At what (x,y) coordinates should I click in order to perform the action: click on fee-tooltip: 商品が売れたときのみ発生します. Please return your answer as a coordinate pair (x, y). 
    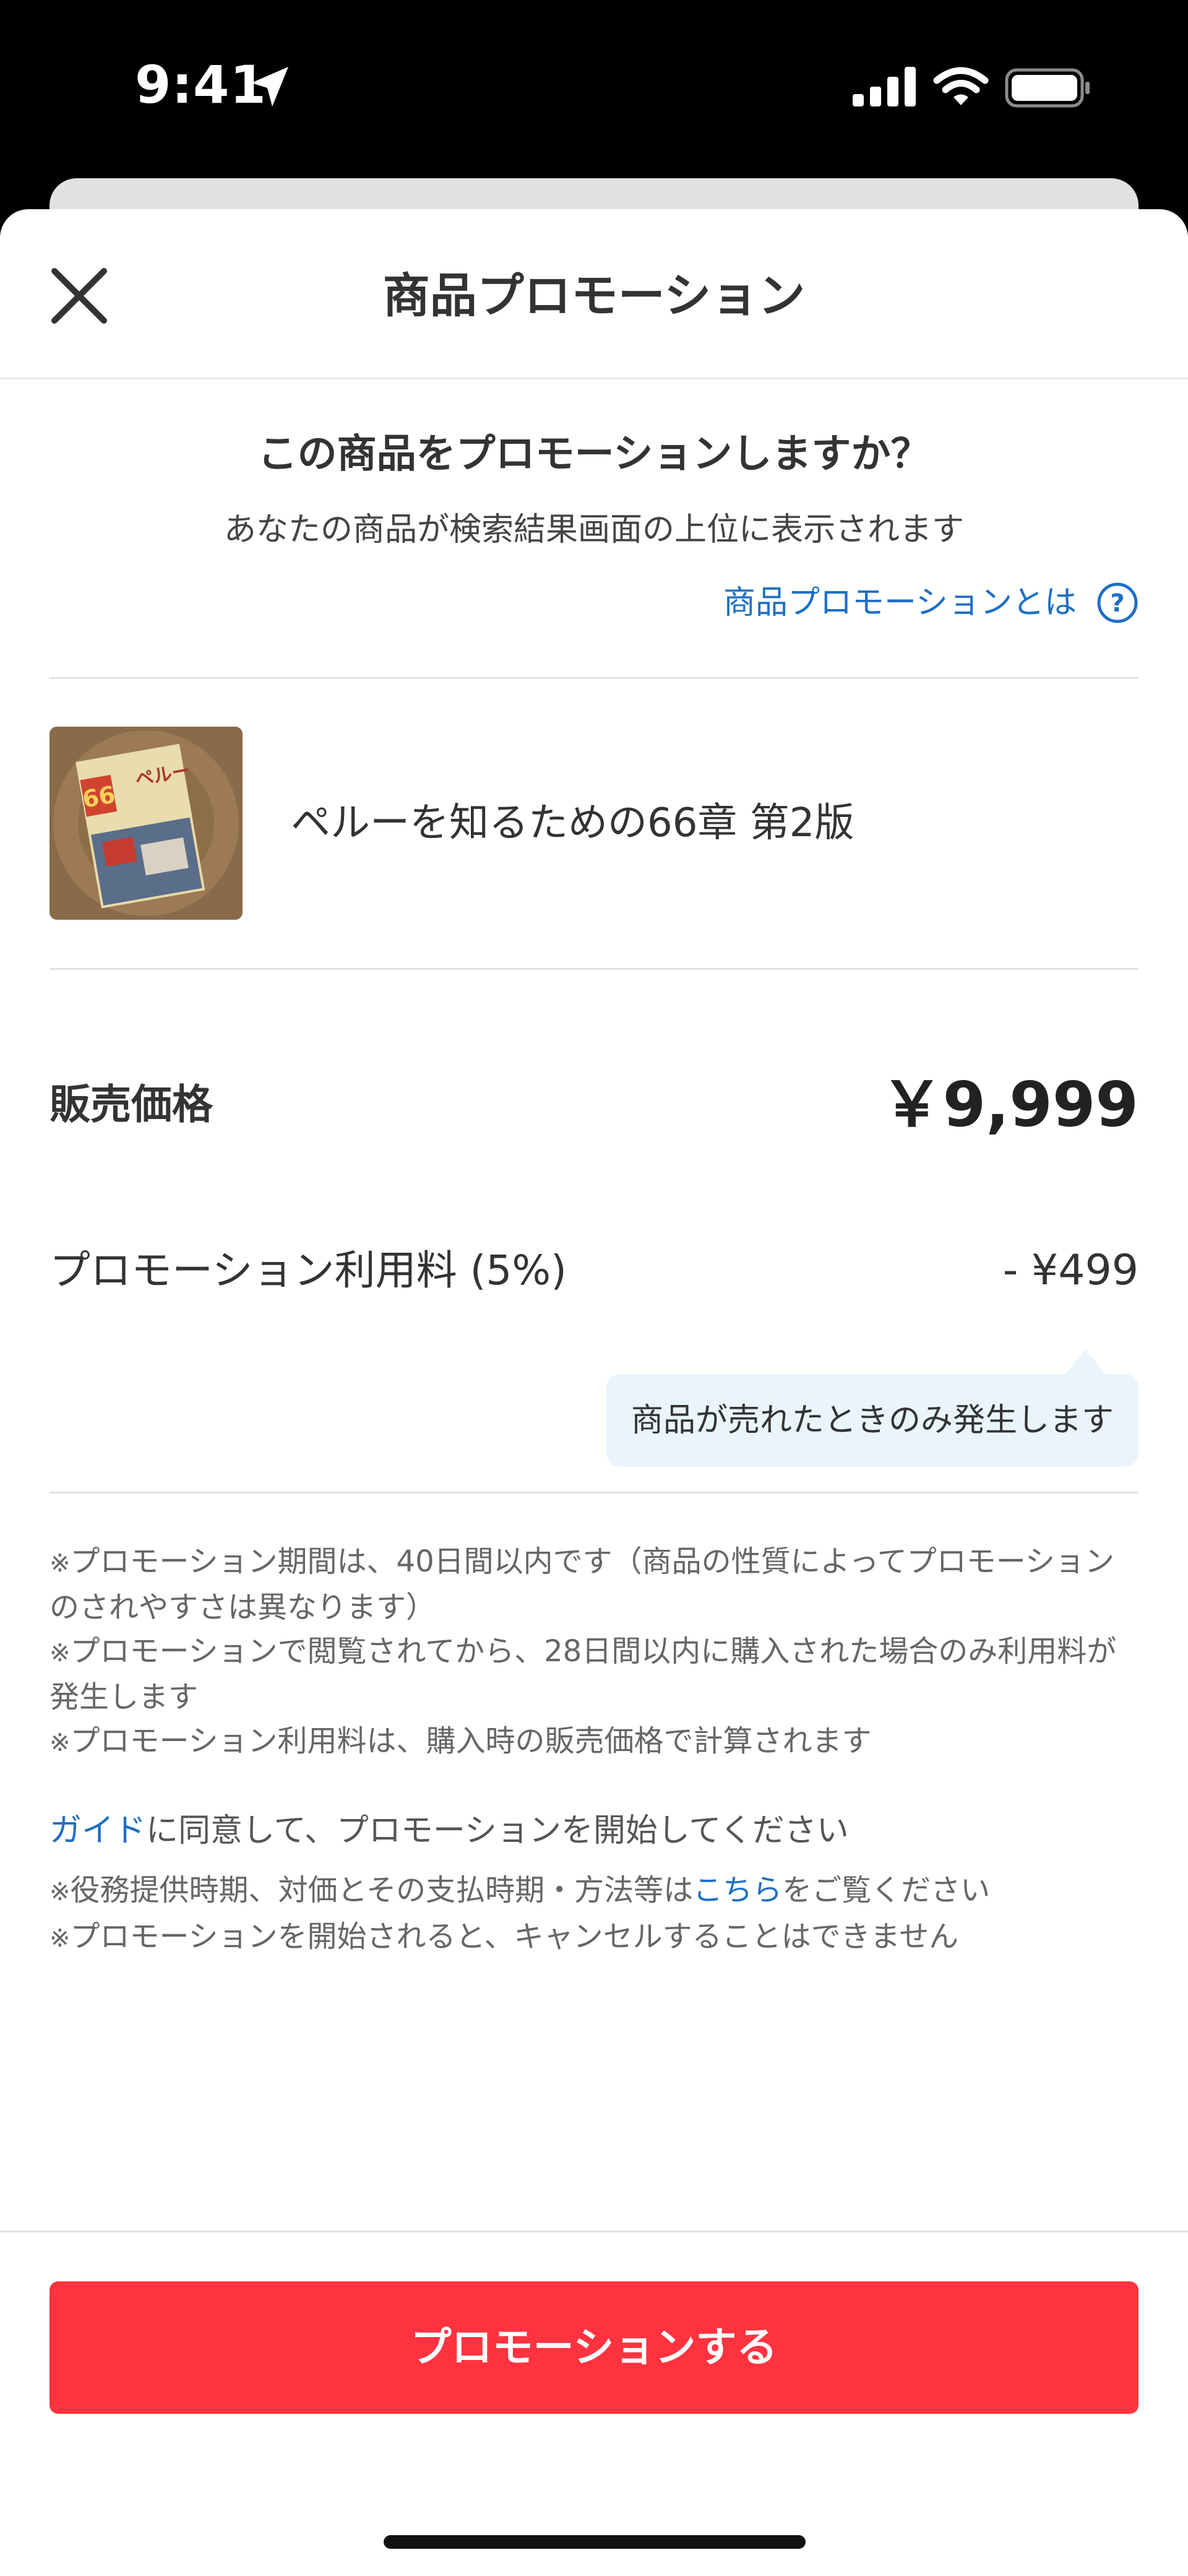
    Looking at the image, I should click on (872, 1420).